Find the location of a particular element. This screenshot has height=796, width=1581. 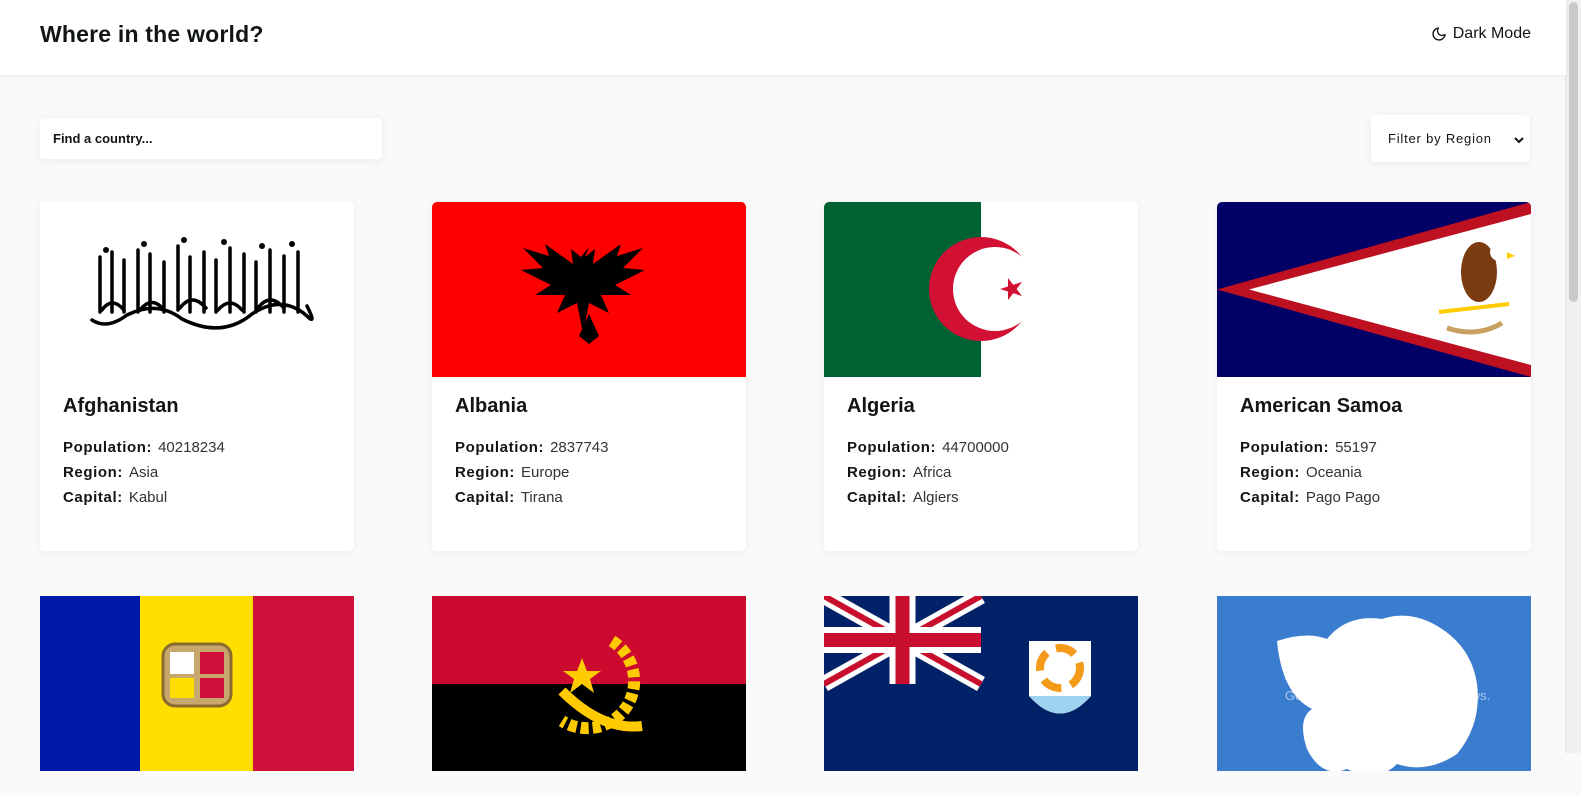

flag-andorra-image is located at coordinates (197, 683).